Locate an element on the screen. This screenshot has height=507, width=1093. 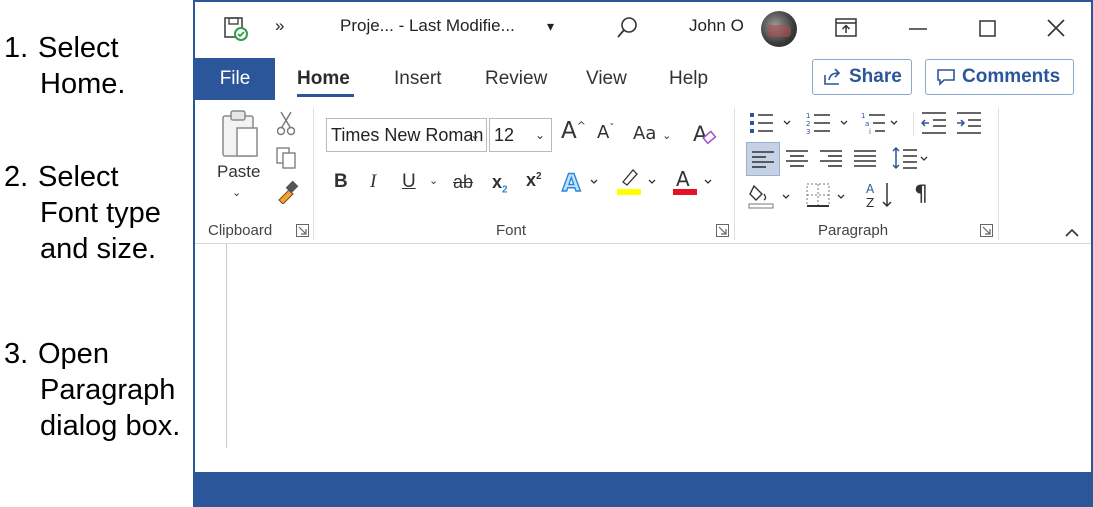
sort-icon: A Z is located at coordinates (881, 195).